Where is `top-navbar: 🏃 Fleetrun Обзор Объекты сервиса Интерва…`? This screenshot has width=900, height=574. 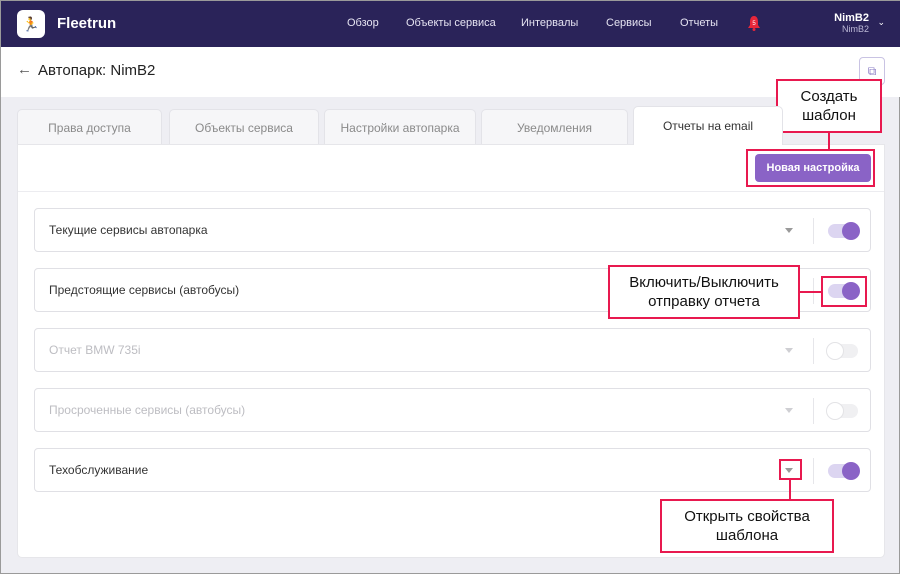
top-navbar: 🏃 Fleetrun Обзор Объекты сервиса Интерва… is located at coordinates (450, 24).